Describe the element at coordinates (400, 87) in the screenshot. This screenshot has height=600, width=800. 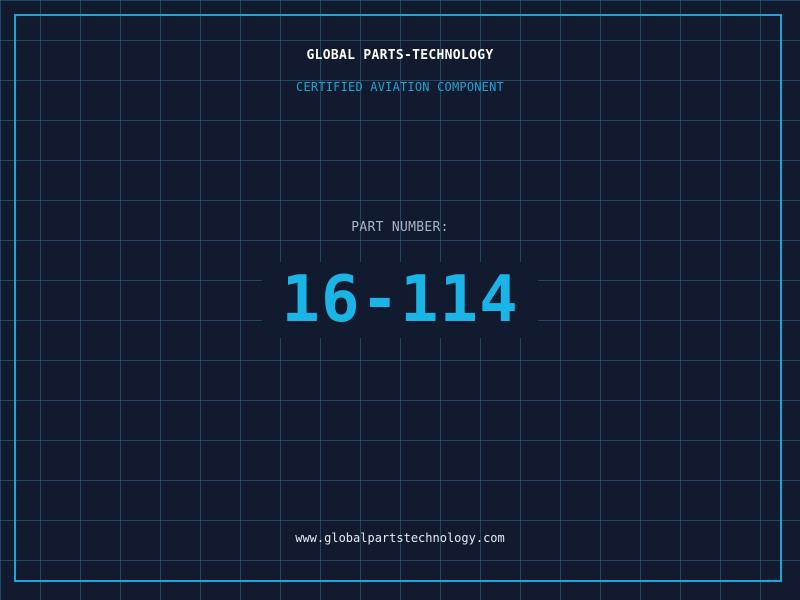
I see `certification-subtitle: CERTIFIED AVIATION COMPONENT` at that location.